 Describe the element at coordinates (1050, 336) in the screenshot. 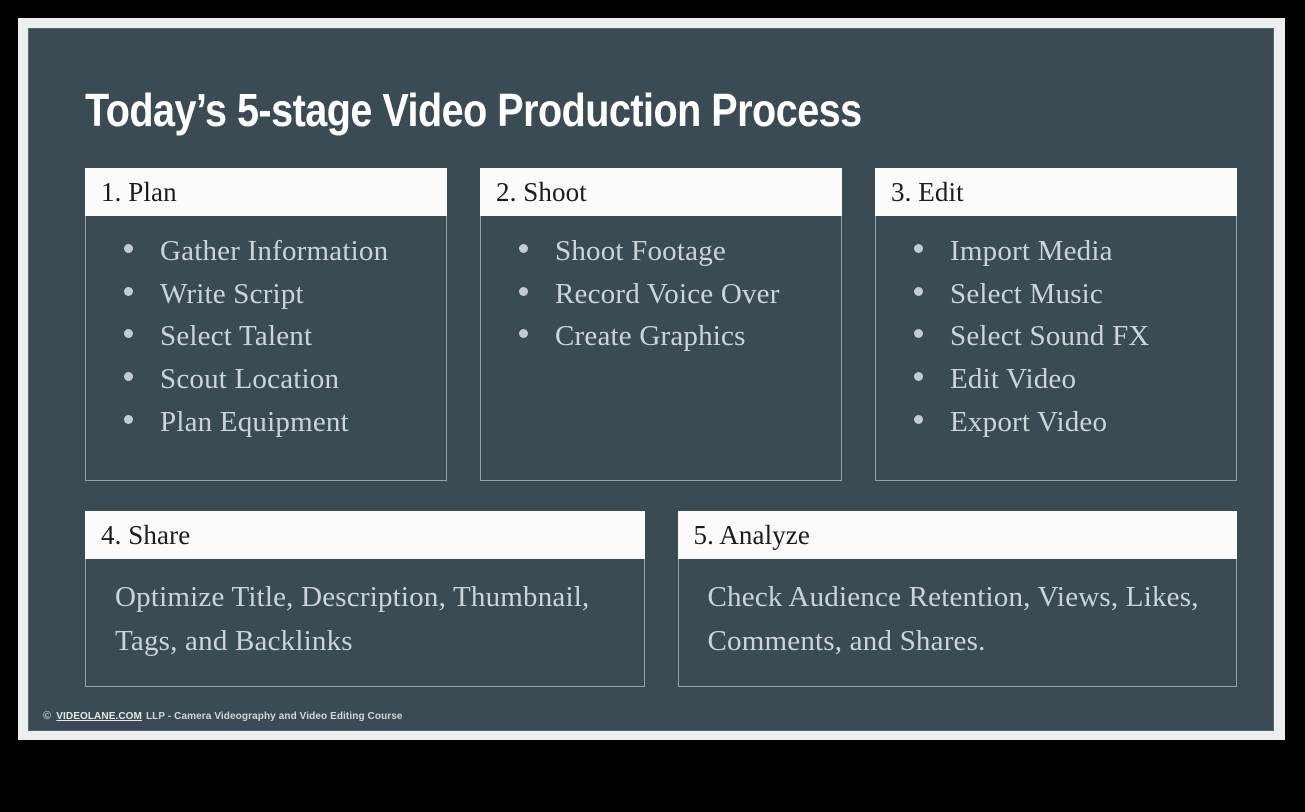

I see `list-item-label: Select Sound FX` at that location.